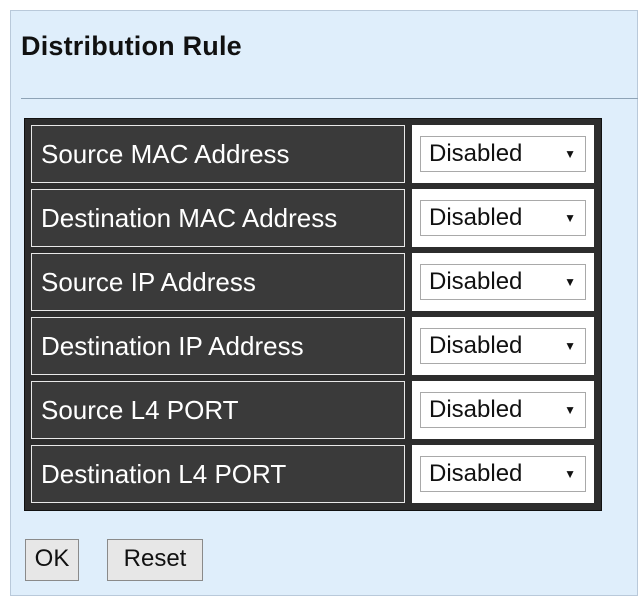 This screenshot has width=641, height=599. I want to click on rule-label-source-l4-port: Source L4 PORT, so click(218, 410).